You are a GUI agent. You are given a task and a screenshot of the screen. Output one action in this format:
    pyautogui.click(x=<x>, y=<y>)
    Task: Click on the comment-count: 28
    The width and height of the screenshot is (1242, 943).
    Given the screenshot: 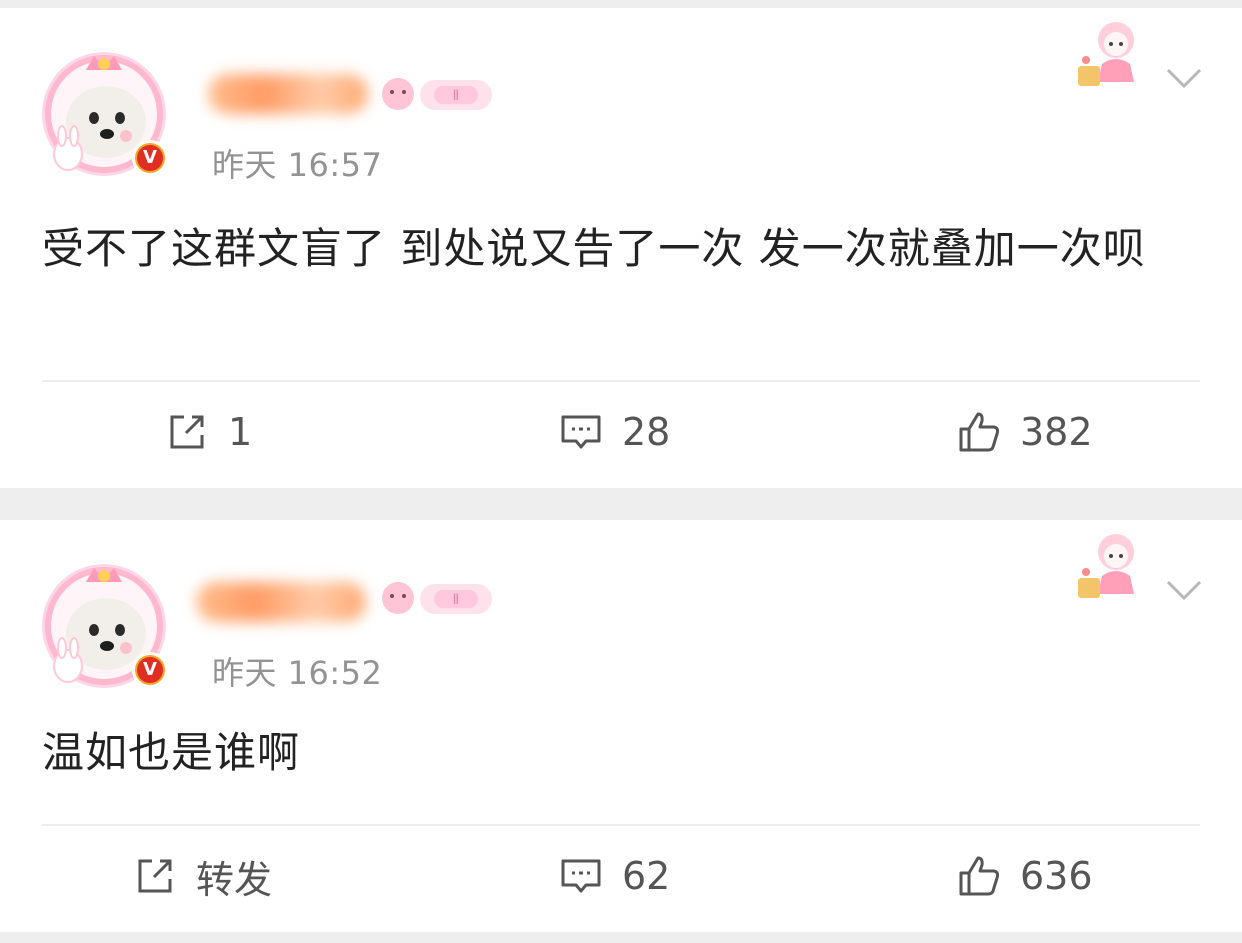 What is the action you would take?
    pyautogui.click(x=646, y=432)
    